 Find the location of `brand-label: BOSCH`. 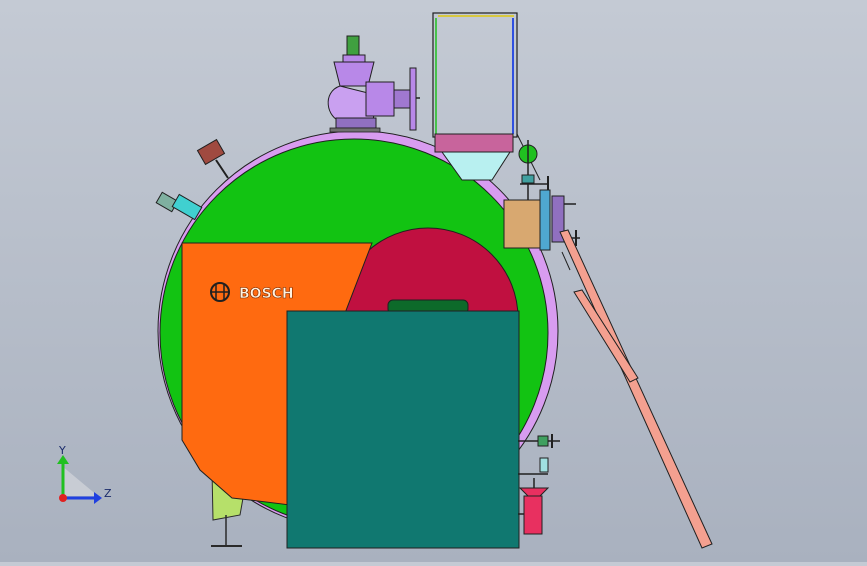

brand-label: BOSCH is located at coordinates (266, 294).